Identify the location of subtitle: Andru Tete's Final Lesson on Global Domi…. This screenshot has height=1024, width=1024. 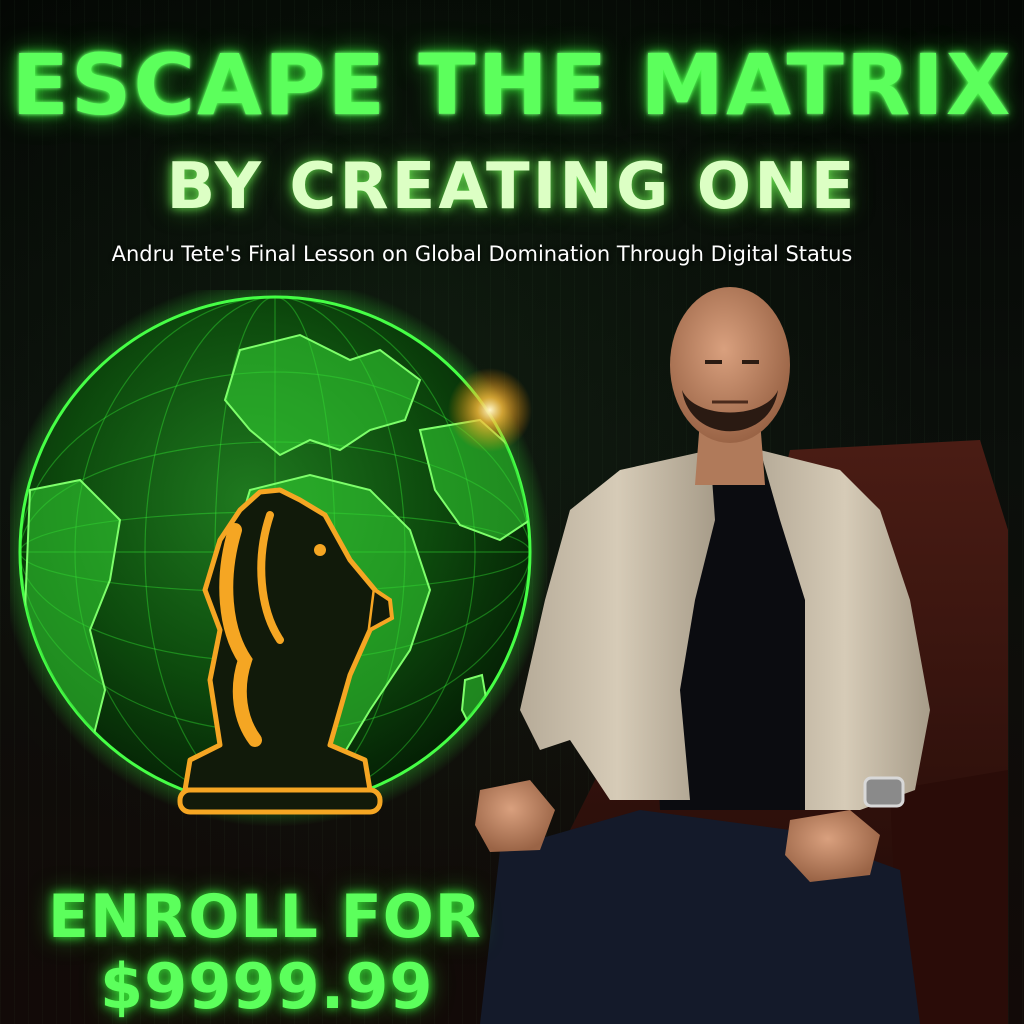
(482, 254).